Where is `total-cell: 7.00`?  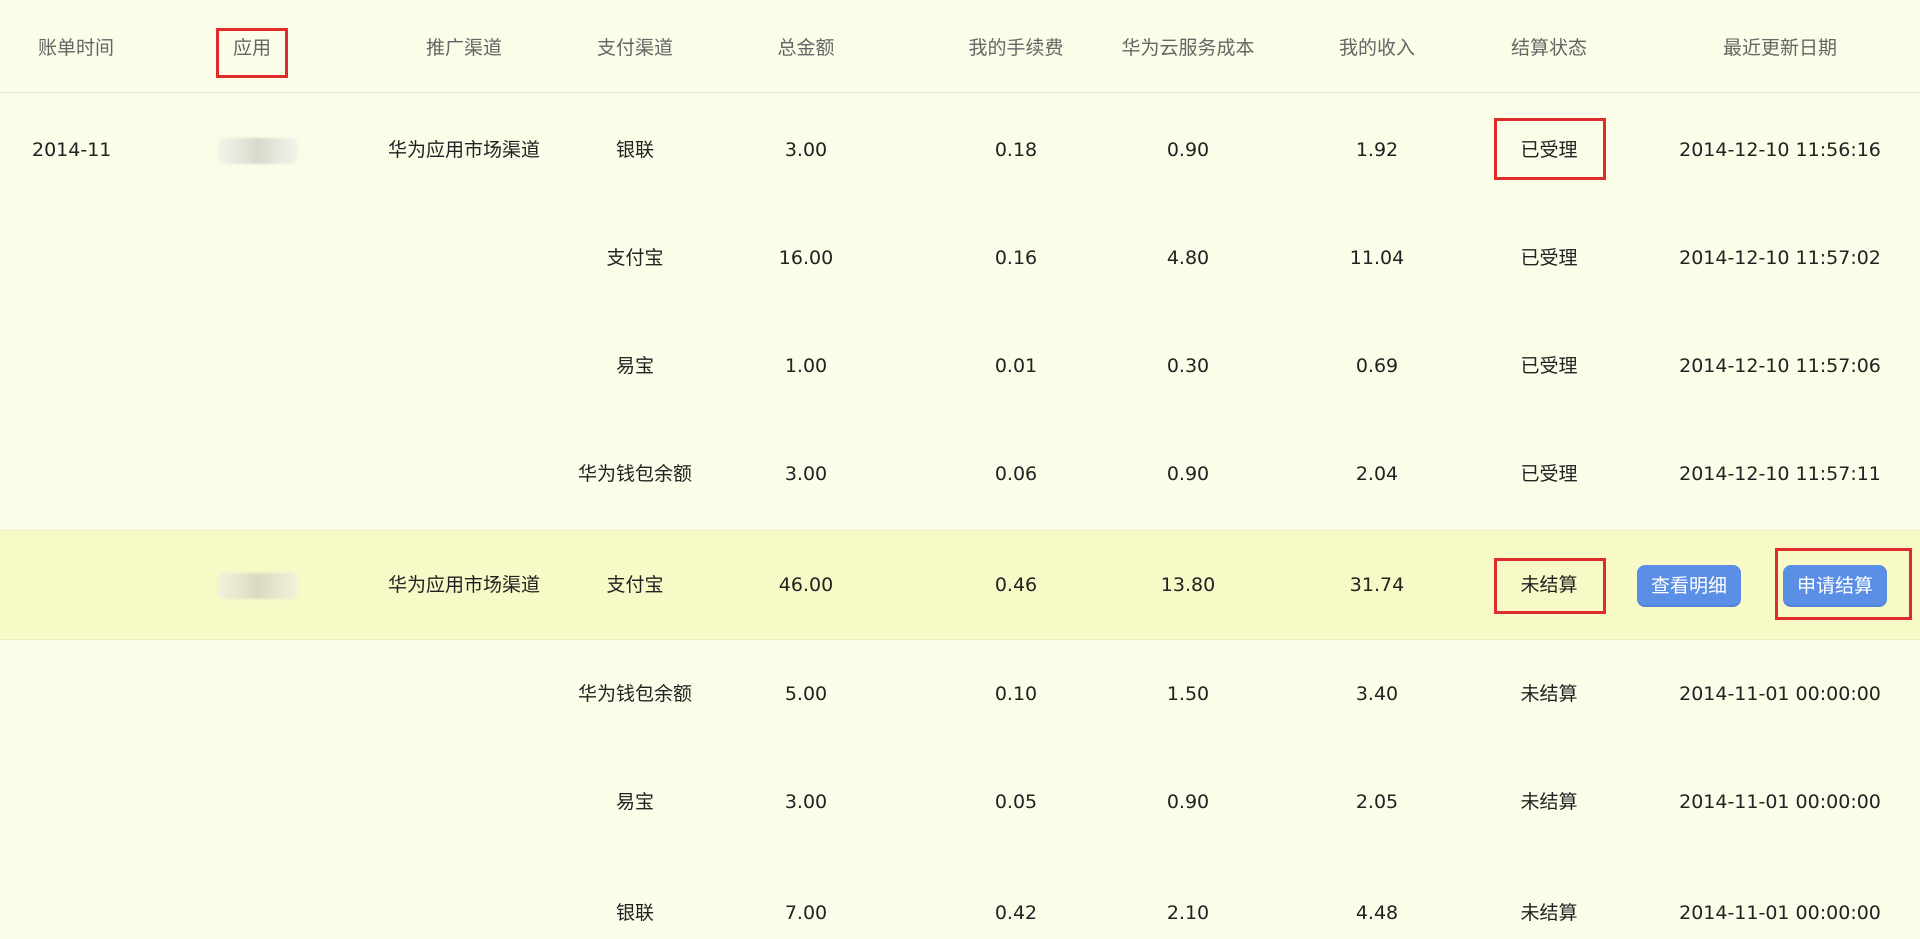 total-cell: 7.00 is located at coordinates (806, 913).